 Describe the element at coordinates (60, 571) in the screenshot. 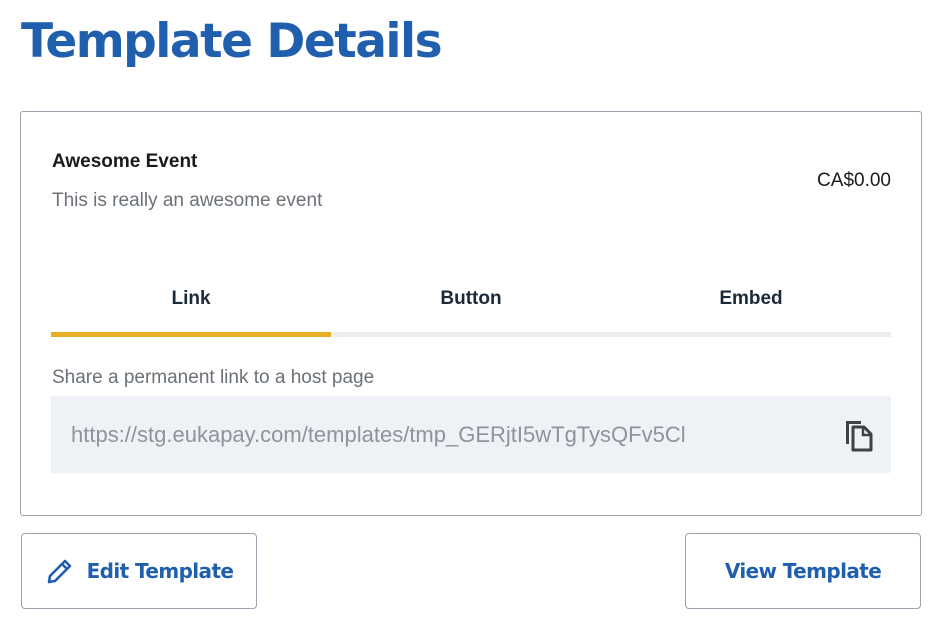

I see `pencil-icon` at that location.